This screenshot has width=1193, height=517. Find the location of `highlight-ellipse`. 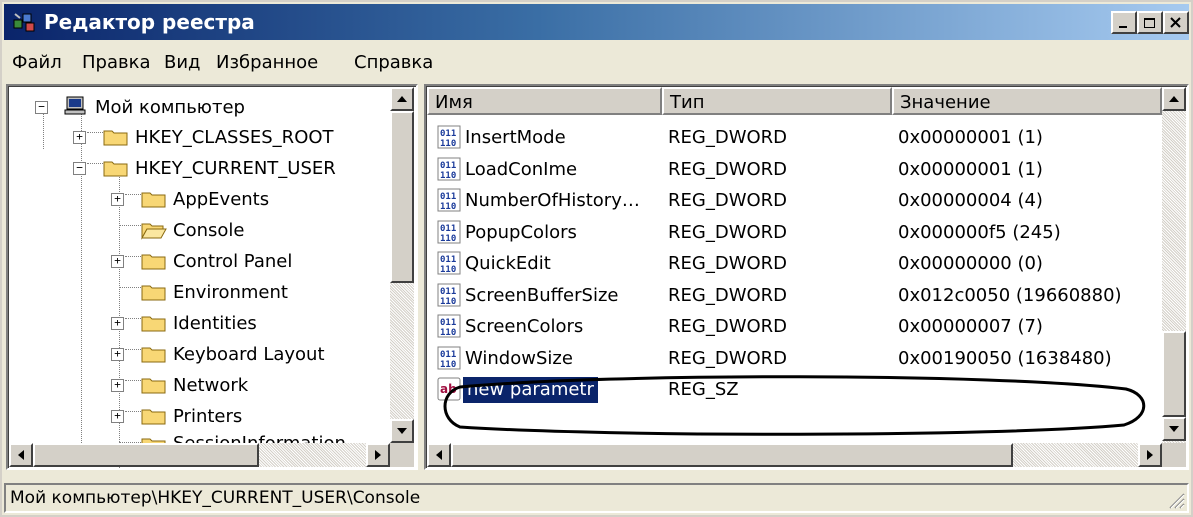

highlight-ellipse is located at coordinates (794, 405).